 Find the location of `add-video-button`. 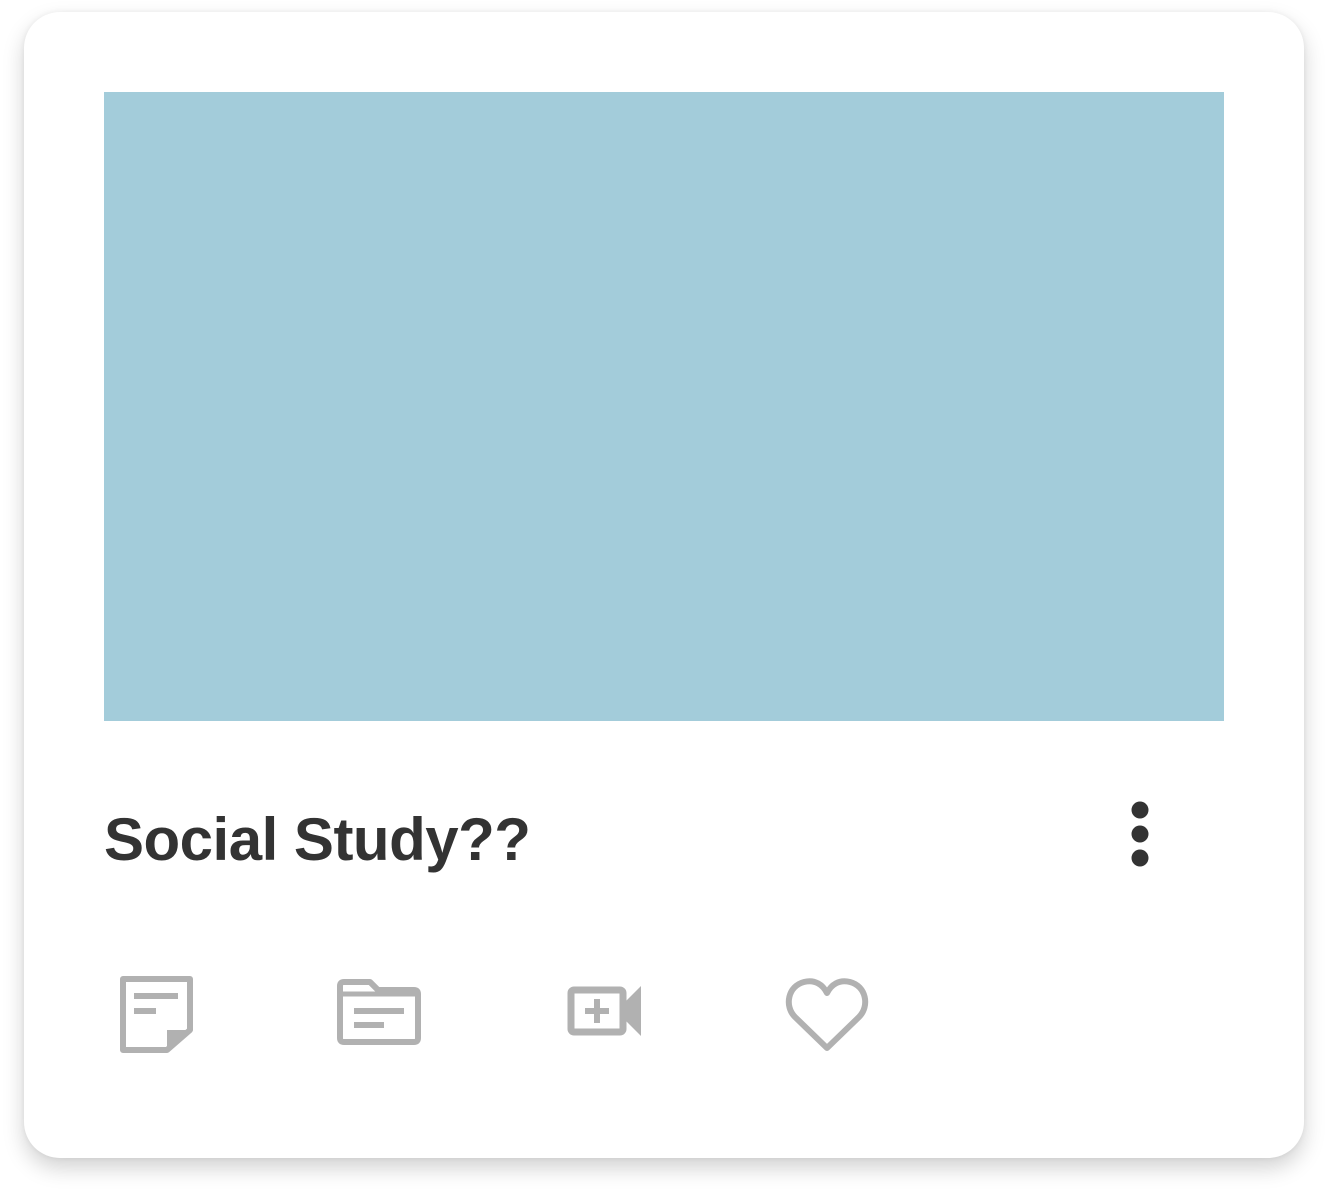

add-video-button is located at coordinates (603, 1017).